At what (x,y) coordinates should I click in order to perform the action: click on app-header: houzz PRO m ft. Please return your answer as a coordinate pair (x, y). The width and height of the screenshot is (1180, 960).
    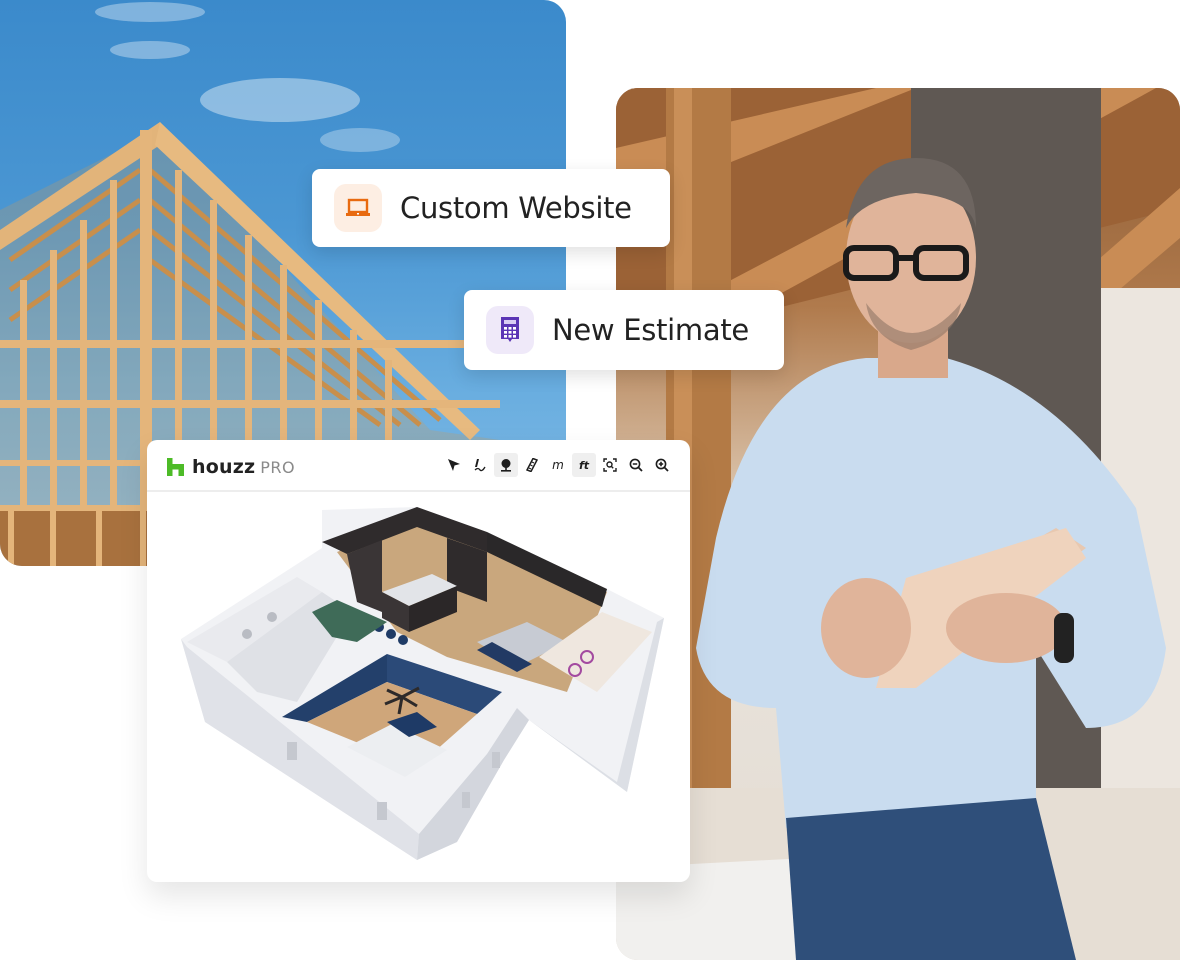
    Looking at the image, I should click on (418, 466).